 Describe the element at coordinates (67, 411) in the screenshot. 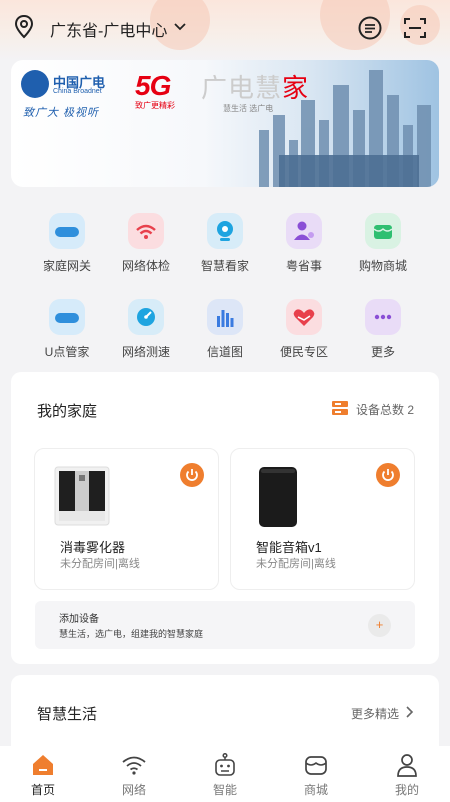

I see `my-family-title: 我的家庭` at that location.